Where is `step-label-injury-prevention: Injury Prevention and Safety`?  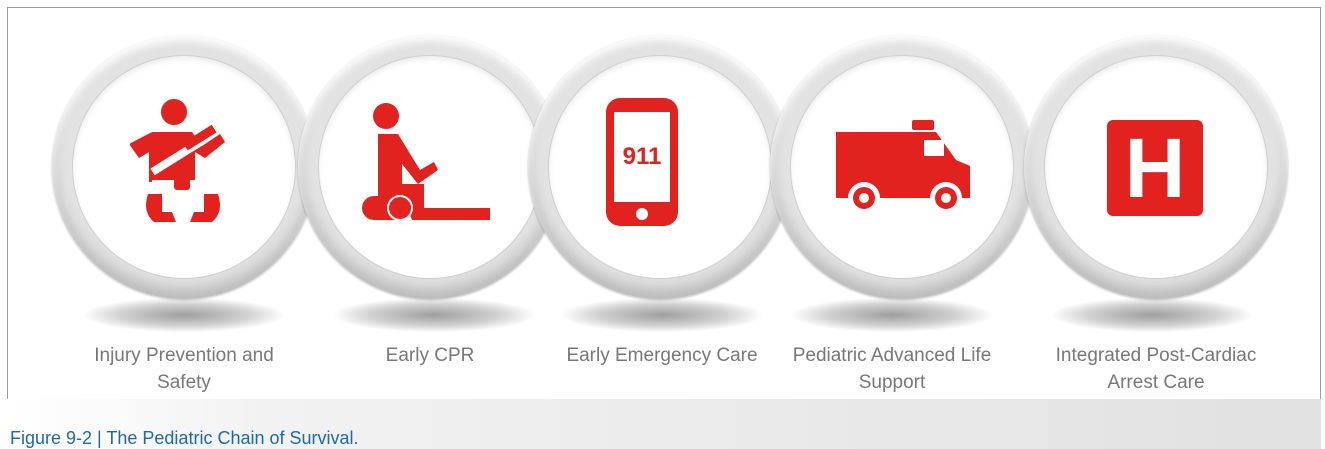 step-label-injury-prevention: Injury Prevention and Safety is located at coordinates (184, 369).